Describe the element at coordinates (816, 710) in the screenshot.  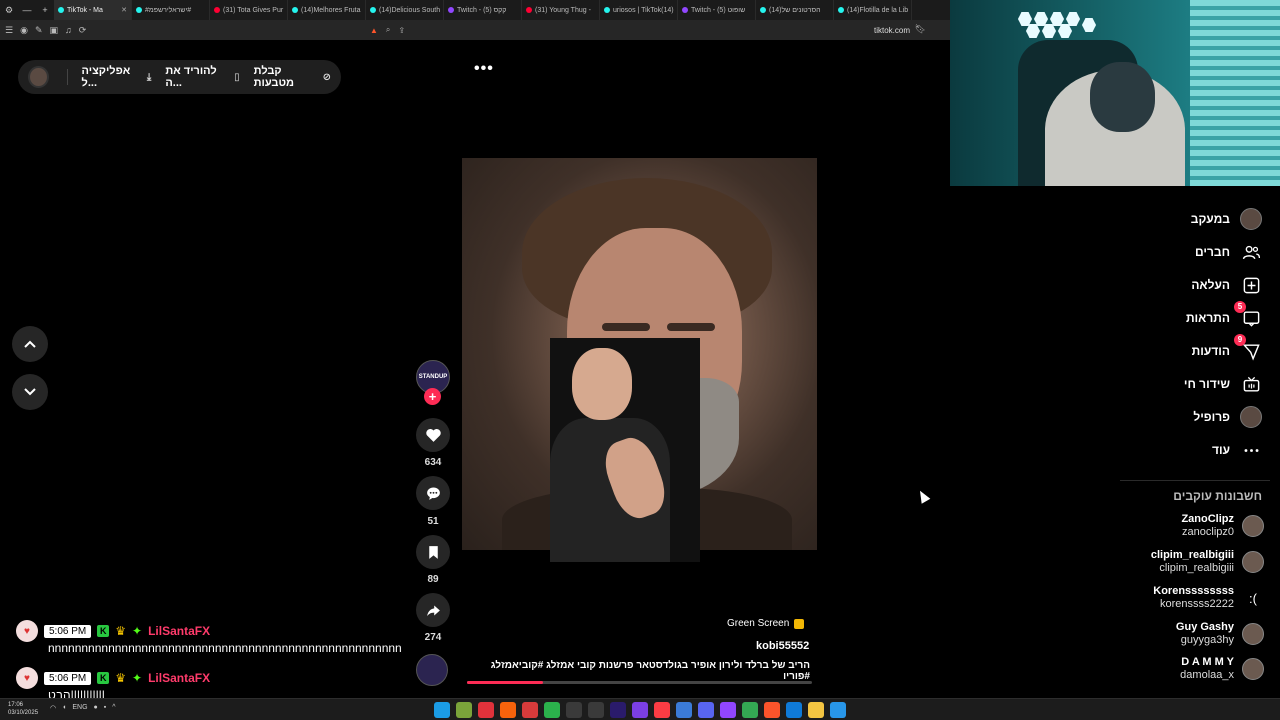
I see `file-explorer-icon` at that location.